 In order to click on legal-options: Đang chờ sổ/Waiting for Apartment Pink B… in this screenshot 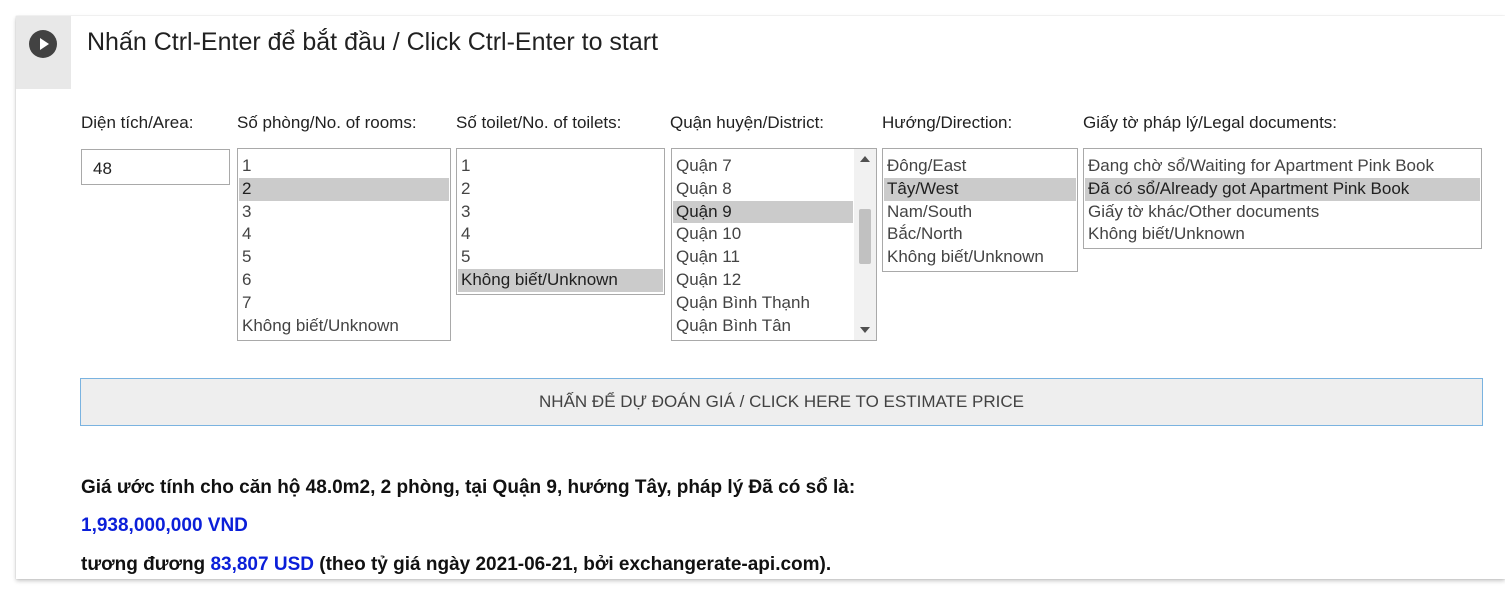, I will do `click(1282, 197)`.